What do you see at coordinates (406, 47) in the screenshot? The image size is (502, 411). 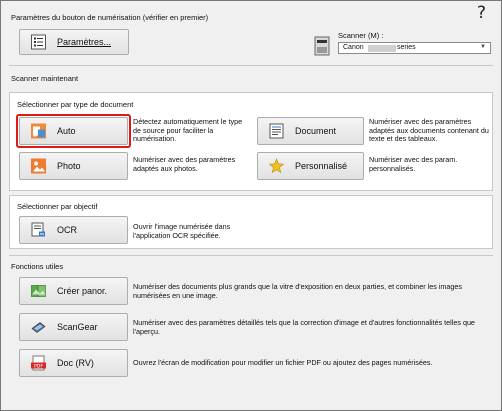 I see `scanner-select-value-right: series` at bounding box center [406, 47].